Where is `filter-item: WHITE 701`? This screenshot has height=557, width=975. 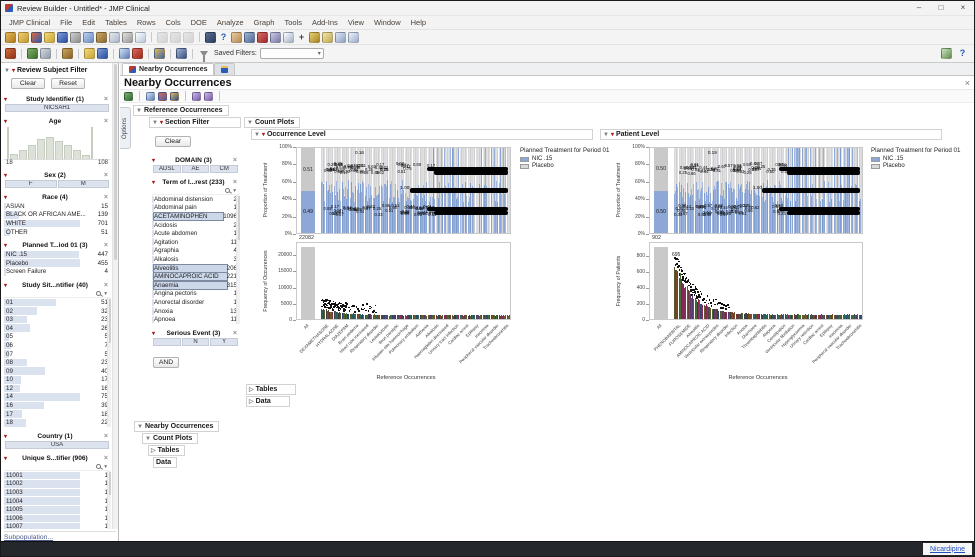 filter-item: WHITE 701 is located at coordinates (57, 223).